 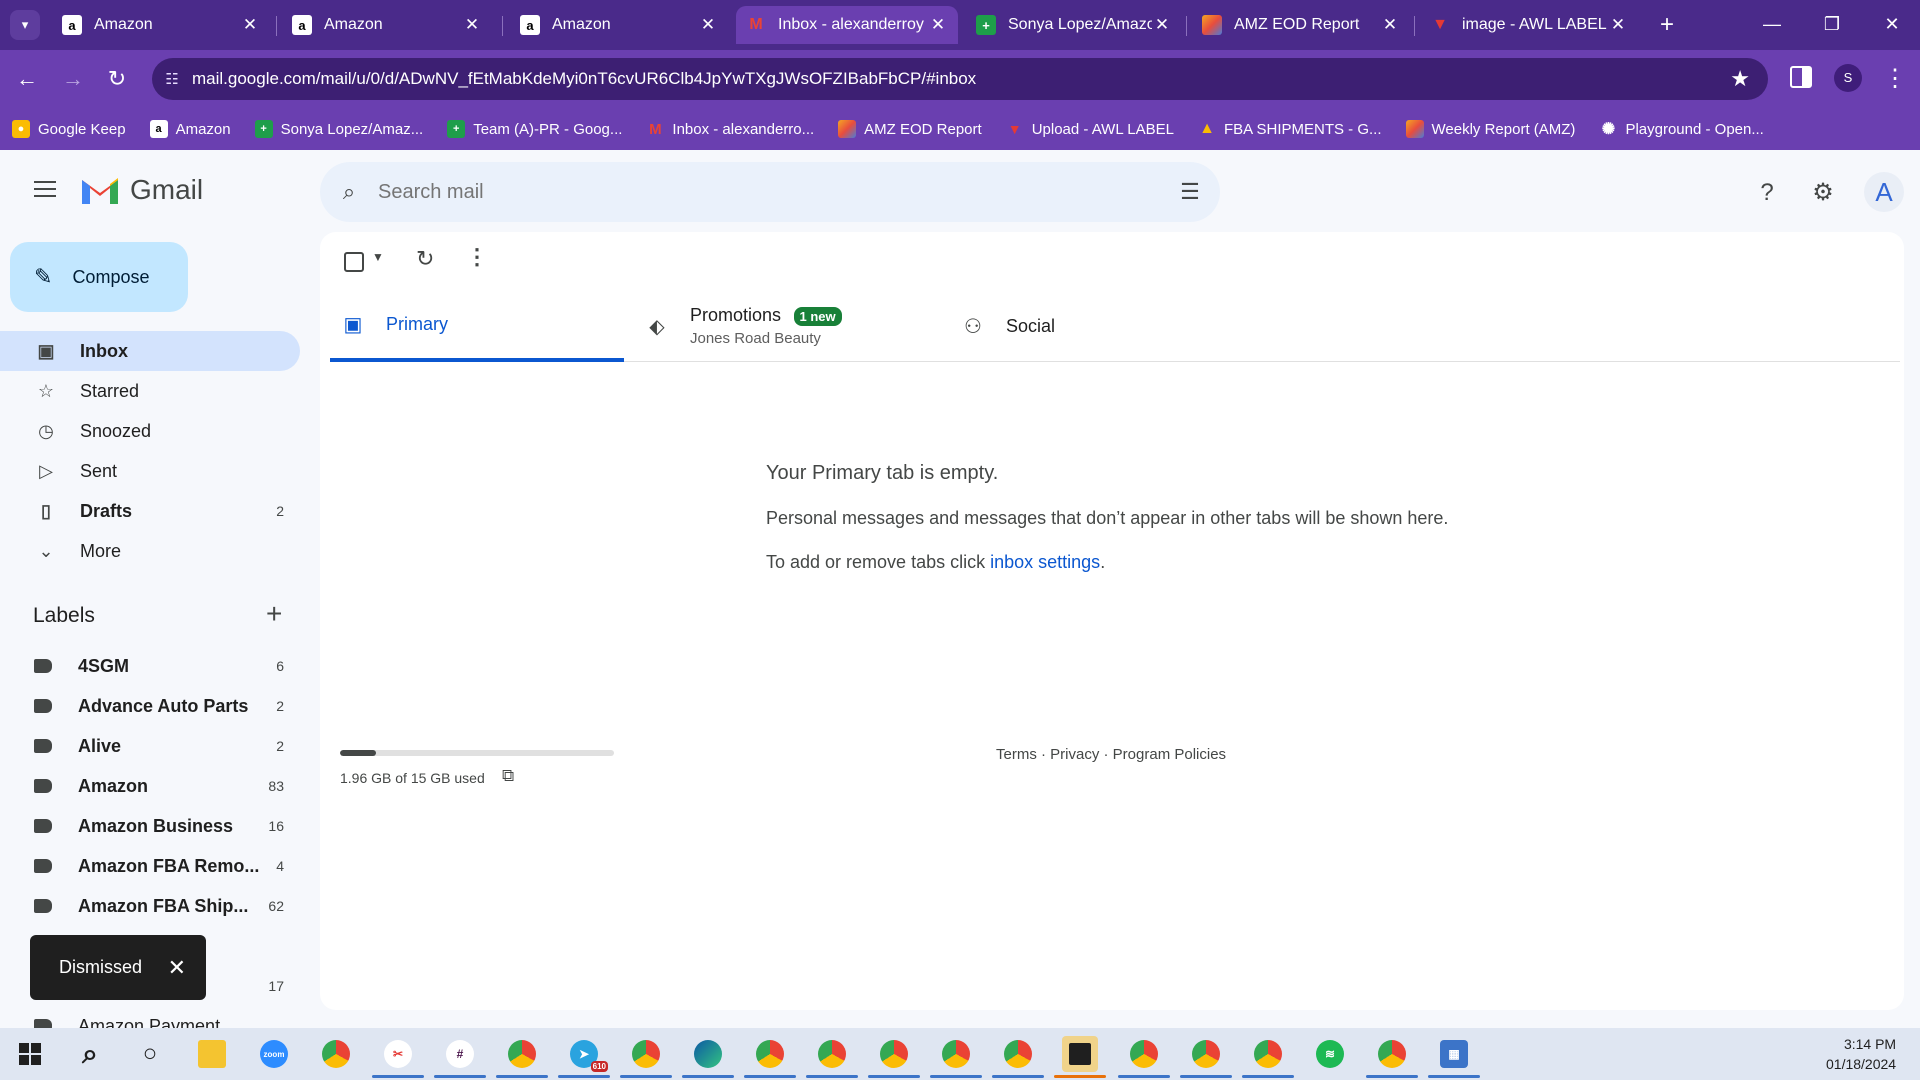 I want to click on inbox-settings-link: inbox settings, so click(x=1045, y=562).